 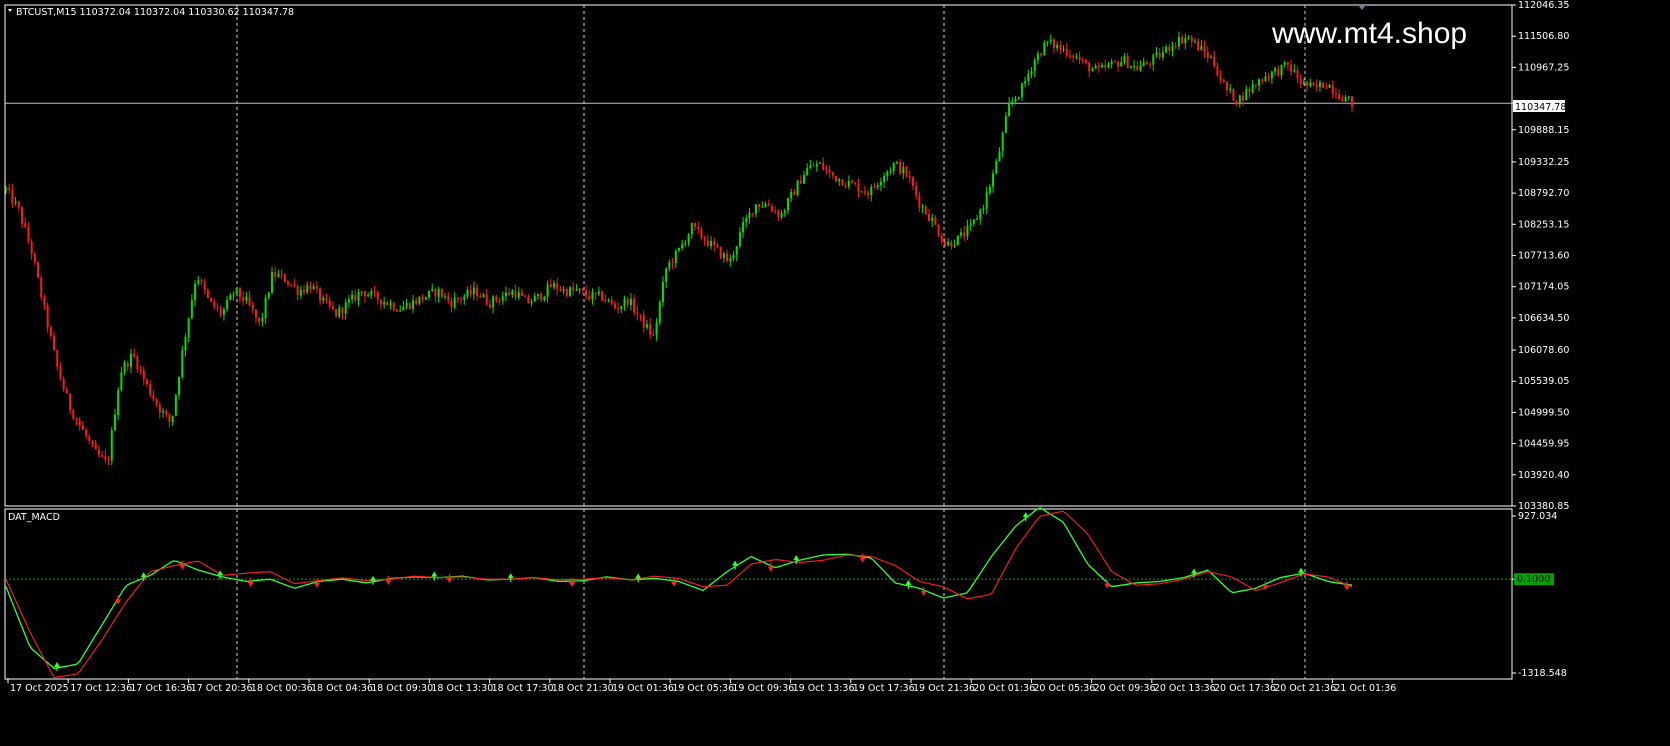 What do you see at coordinates (34, 517) in the screenshot?
I see `indicator-name: DAT_MACD` at bounding box center [34, 517].